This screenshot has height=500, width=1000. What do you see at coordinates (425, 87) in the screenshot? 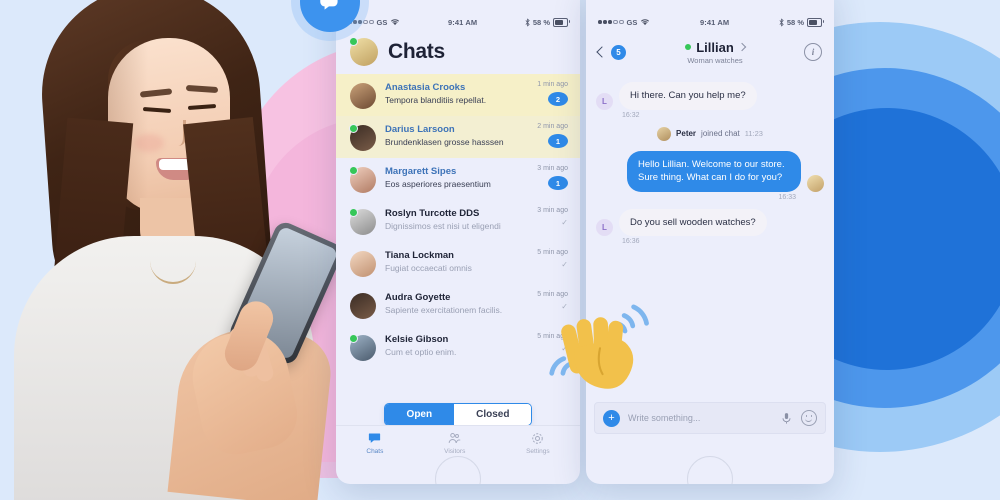
I see `chat-name: Anastasia Crooks` at bounding box center [425, 87].